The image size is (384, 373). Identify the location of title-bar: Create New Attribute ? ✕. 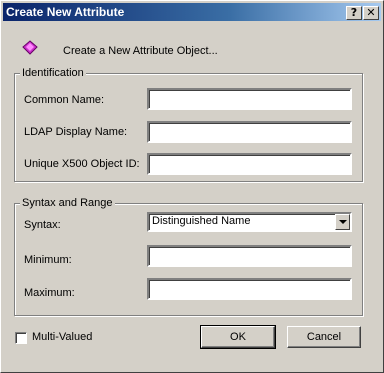
(192, 12).